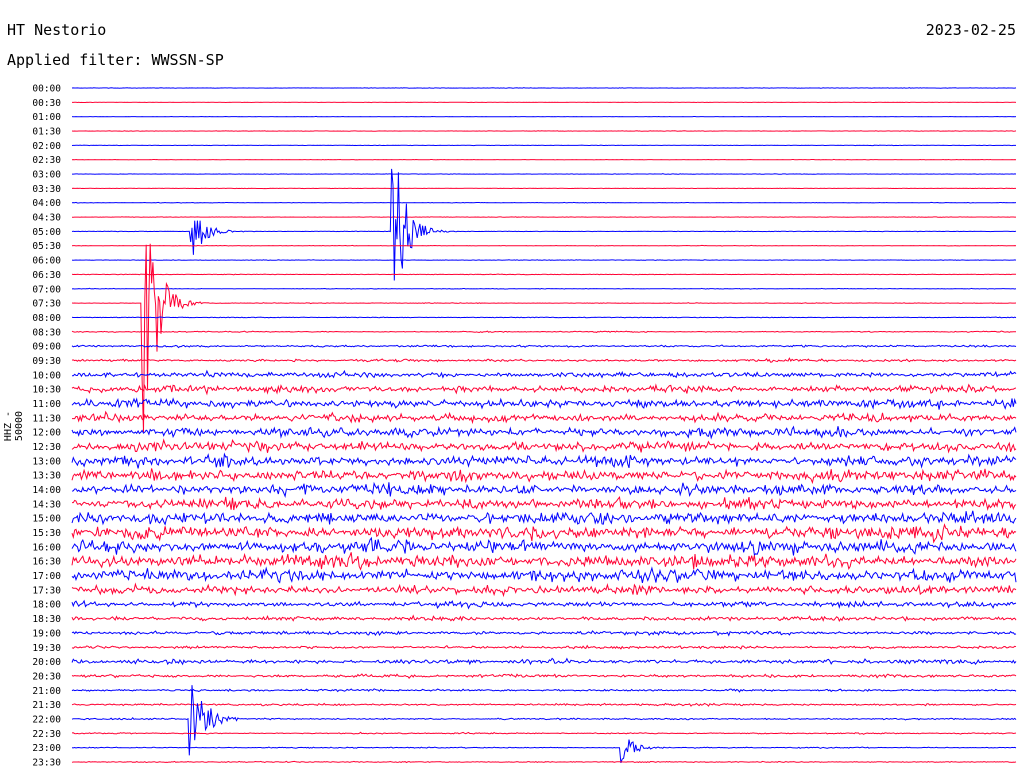  I want to click on row-time-label: 04:00, so click(46, 203).